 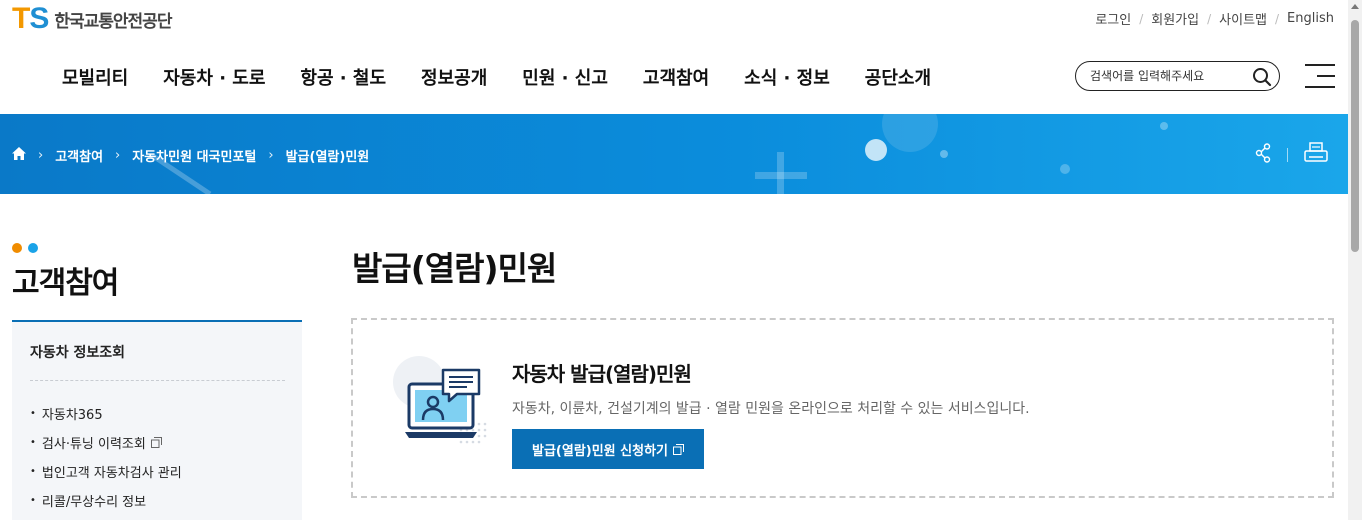 I want to click on sidebar-item-inspection-history: • 검사·튜닝 이력조회, so click(x=96, y=442).